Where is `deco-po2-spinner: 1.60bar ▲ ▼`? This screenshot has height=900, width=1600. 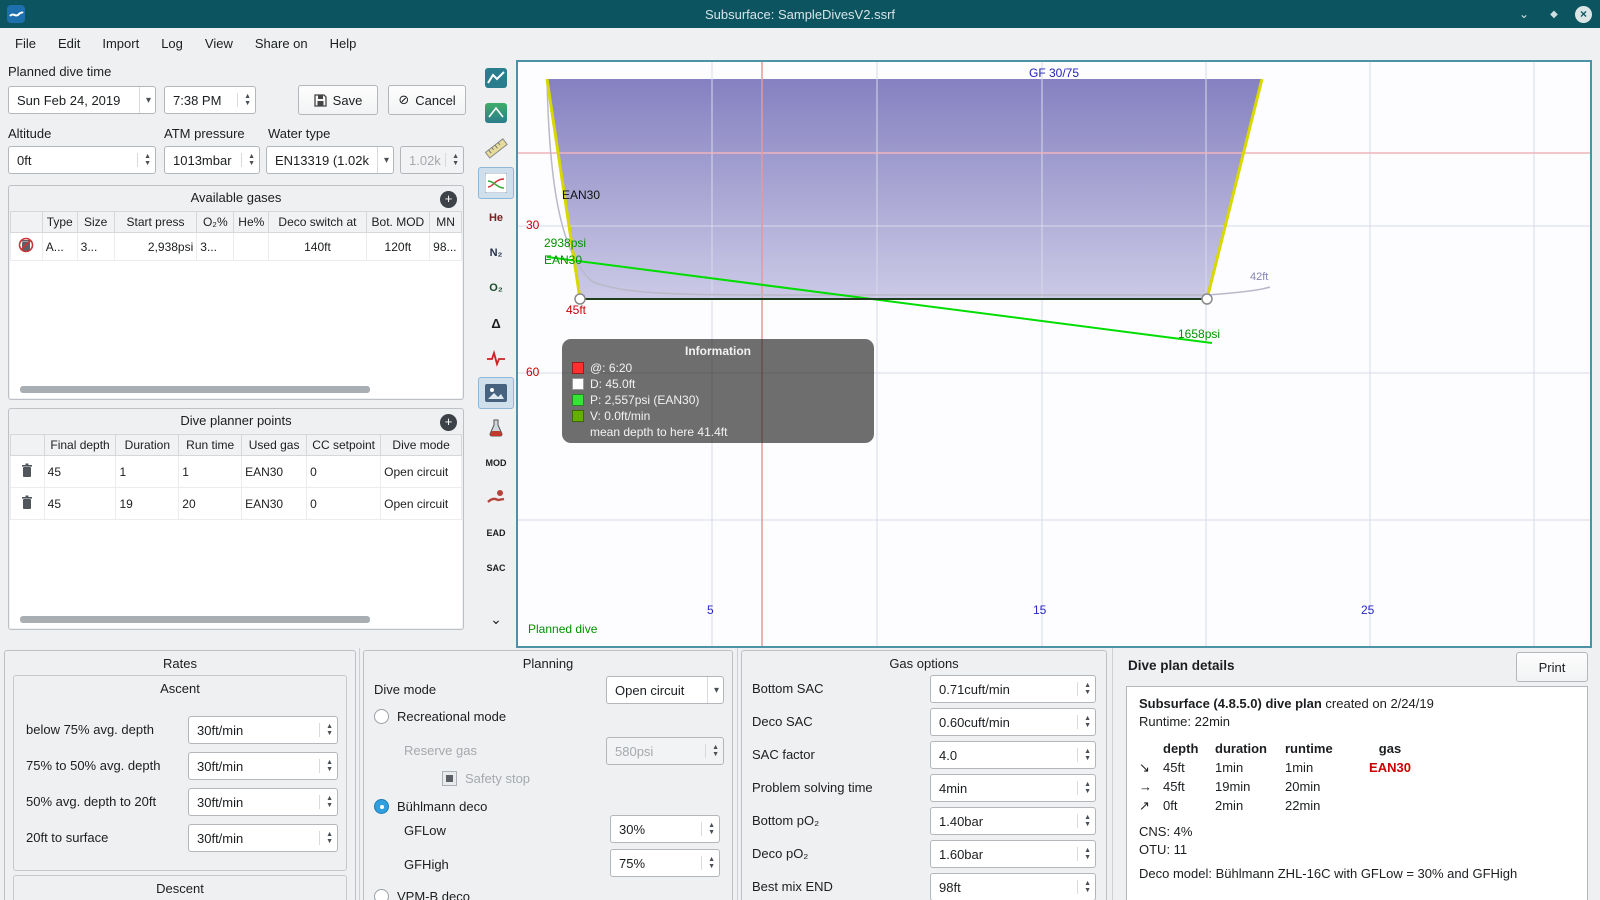 deco-po2-spinner: 1.60bar ▲ ▼ is located at coordinates (1013, 854).